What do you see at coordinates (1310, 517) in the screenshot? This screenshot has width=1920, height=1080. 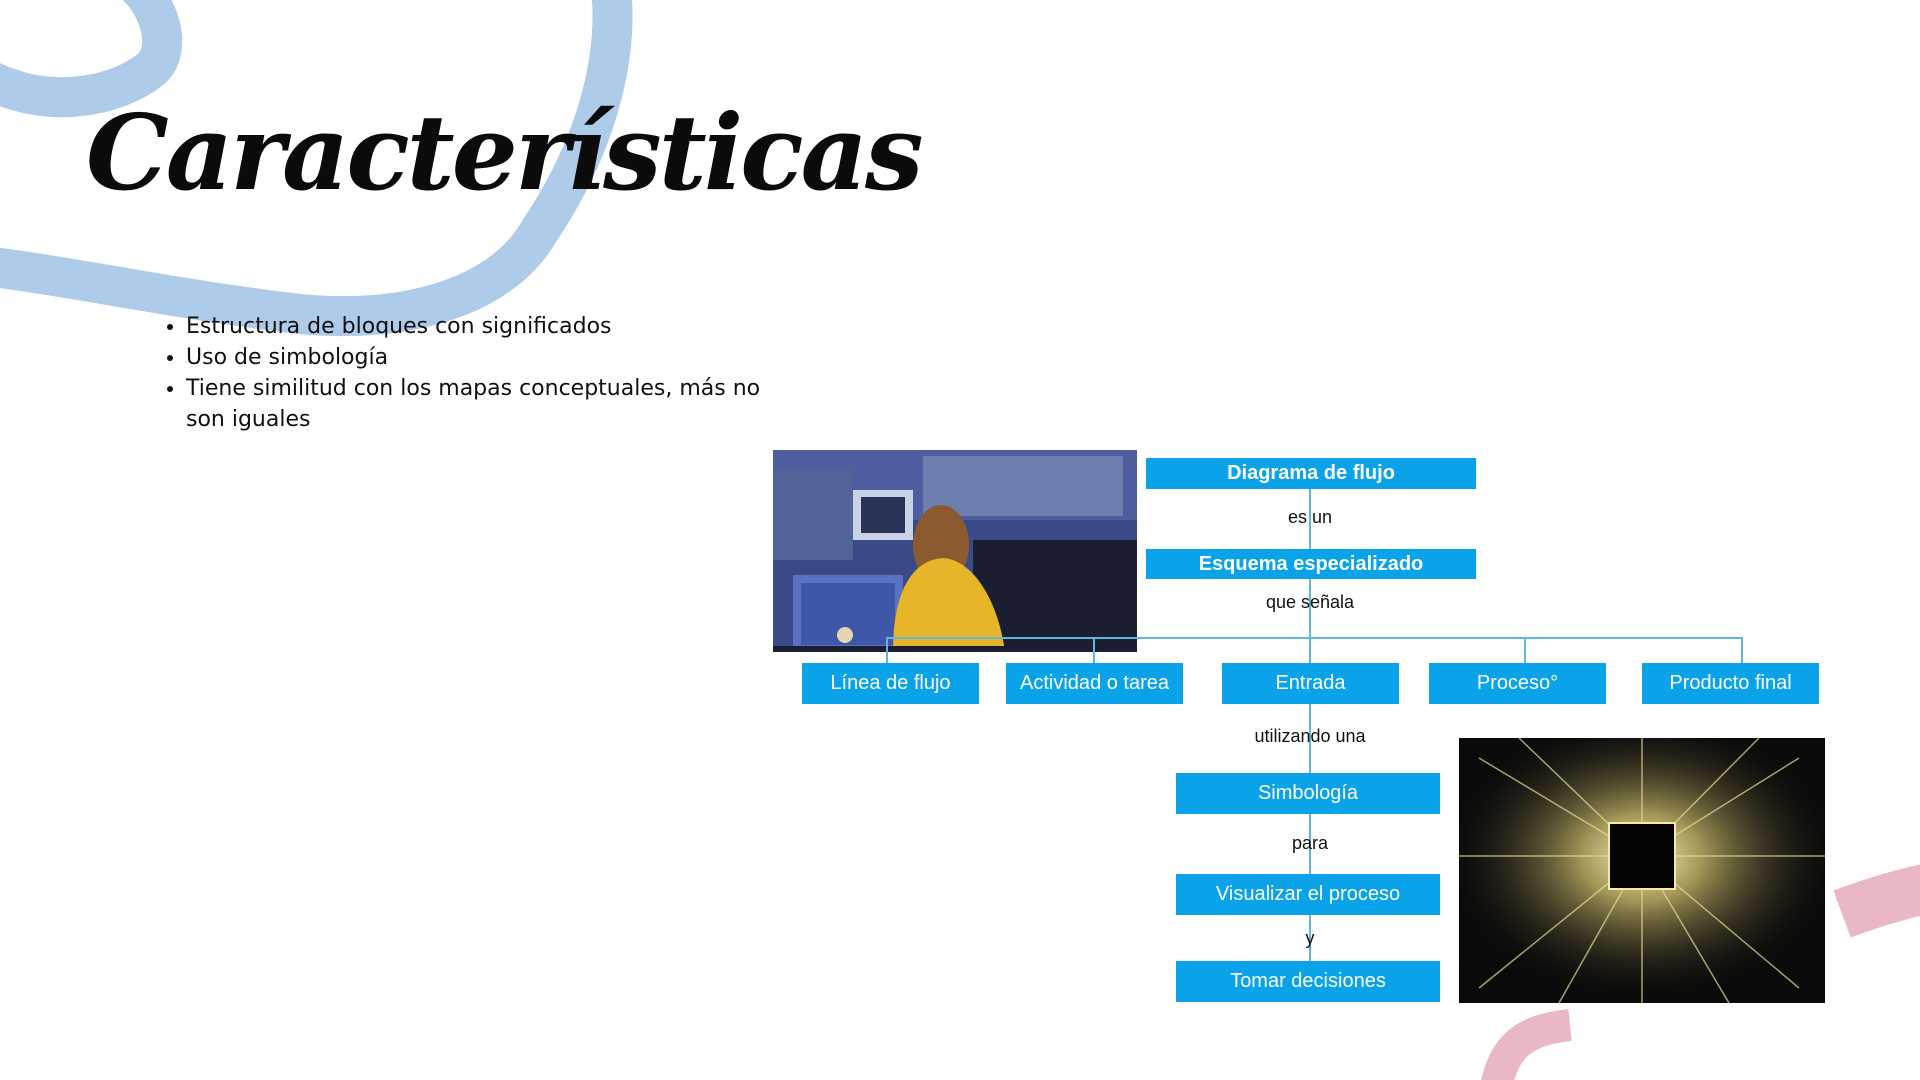 I see `link-label-es-un: es un` at bounding box center [1310, 517].